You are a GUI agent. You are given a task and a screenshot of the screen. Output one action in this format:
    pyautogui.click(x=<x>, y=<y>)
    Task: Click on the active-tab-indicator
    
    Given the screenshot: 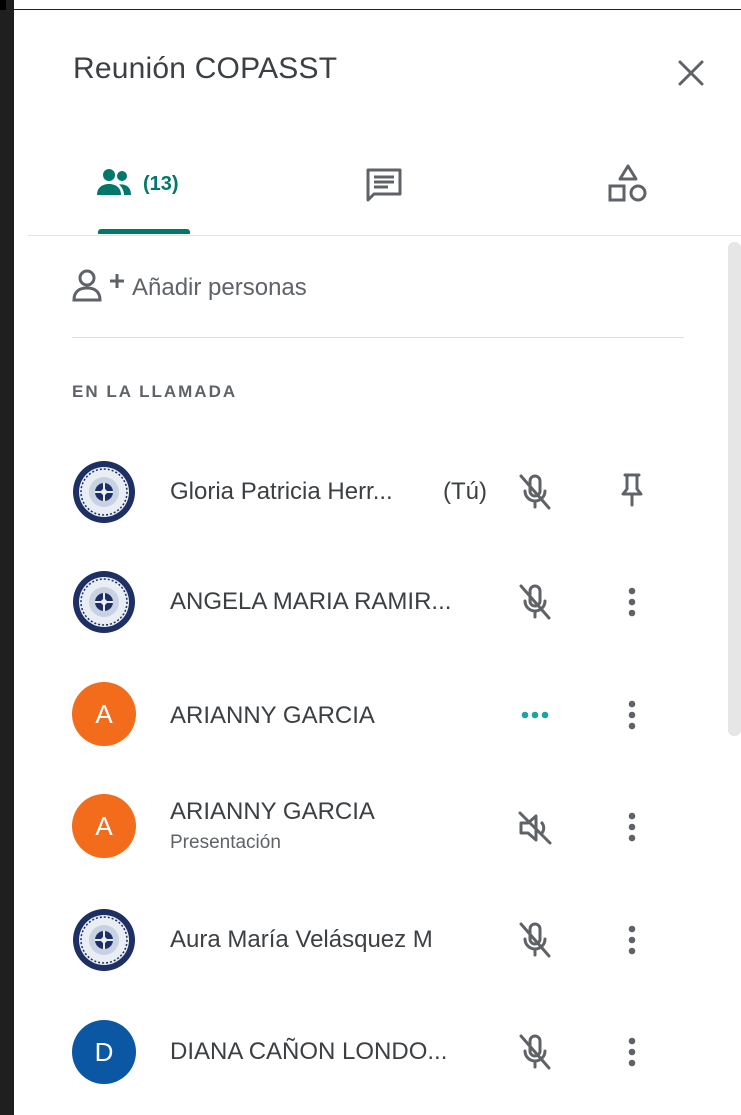 What is the action you would take?
    pyautogui.click(x=144, y=231)
    